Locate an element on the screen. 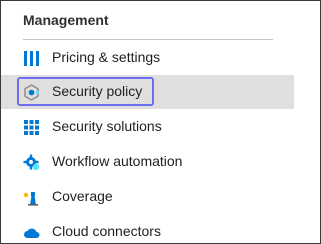  nav-item-label: Pricing & settings is located at coordinates (106, 57).